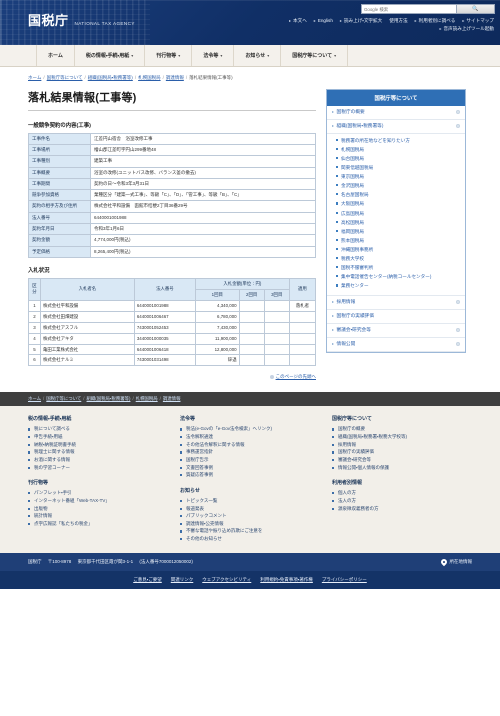 The image size is (500, 716). Describe the element at coordinates (182, 580) in the screenshot. I see `footer-bottom-link-1: 関連リンク` at that location.